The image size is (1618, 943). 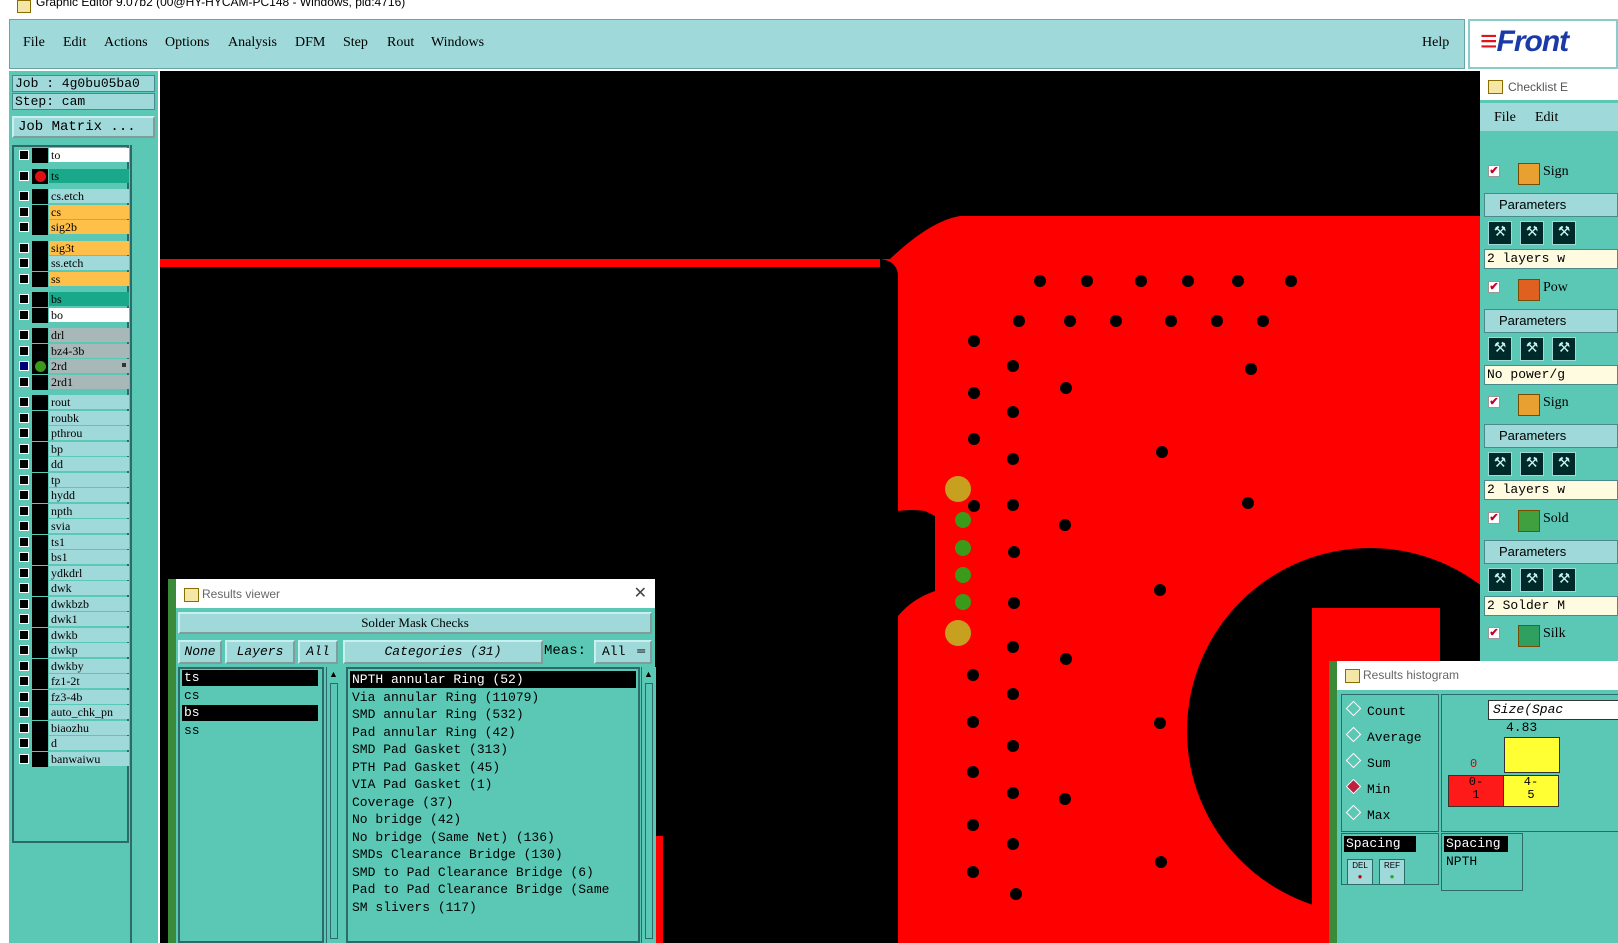 I want to click on result-layer-item: bs, so click(x=250, y=713).